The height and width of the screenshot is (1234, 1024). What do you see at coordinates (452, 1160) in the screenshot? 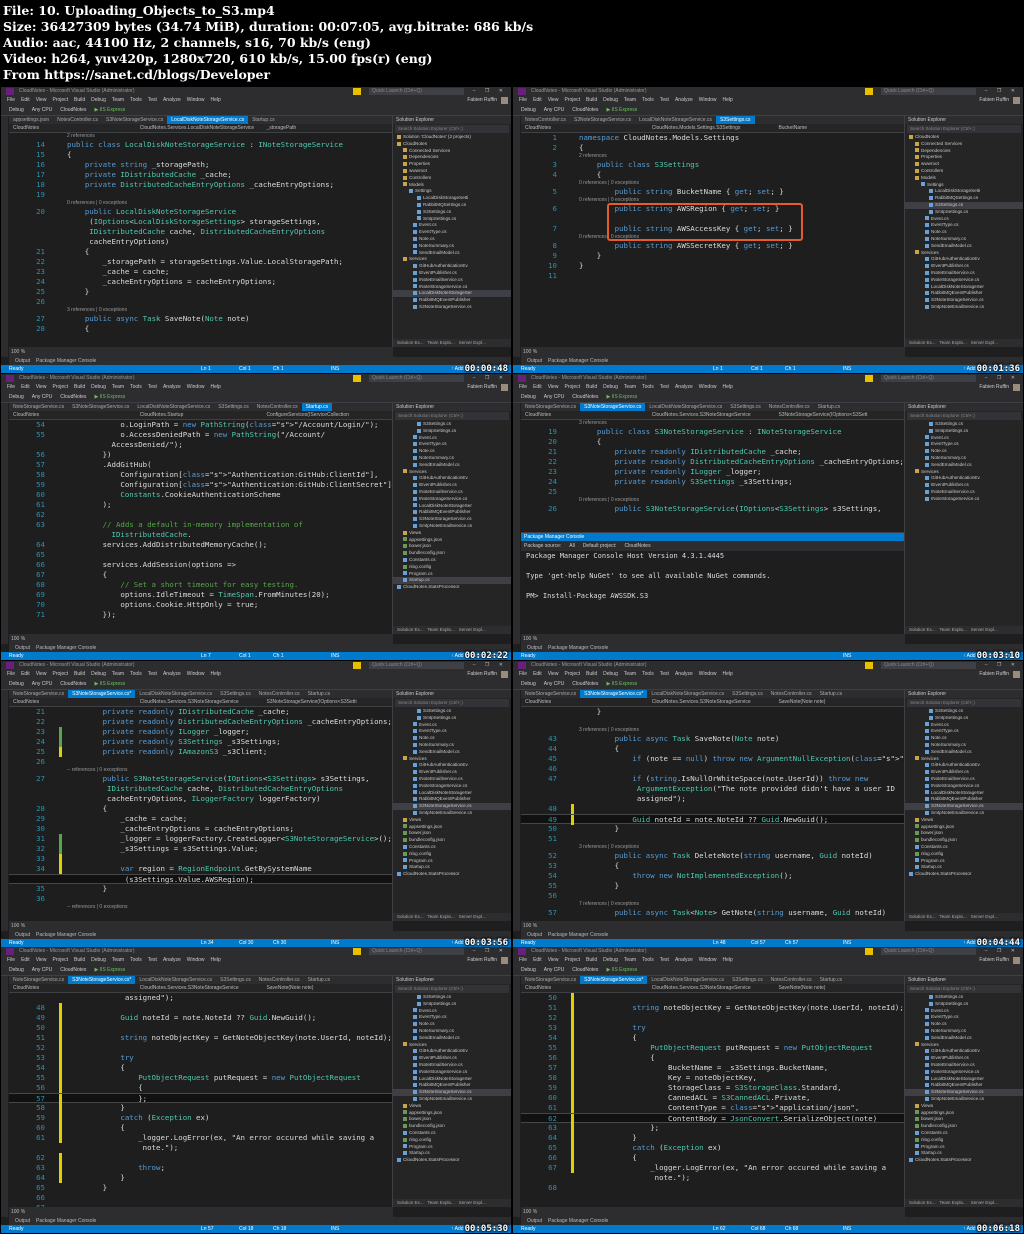
I see `solution-tree-item: CloudNotes.StatsProcessor` at bounding box center [452, 1160].